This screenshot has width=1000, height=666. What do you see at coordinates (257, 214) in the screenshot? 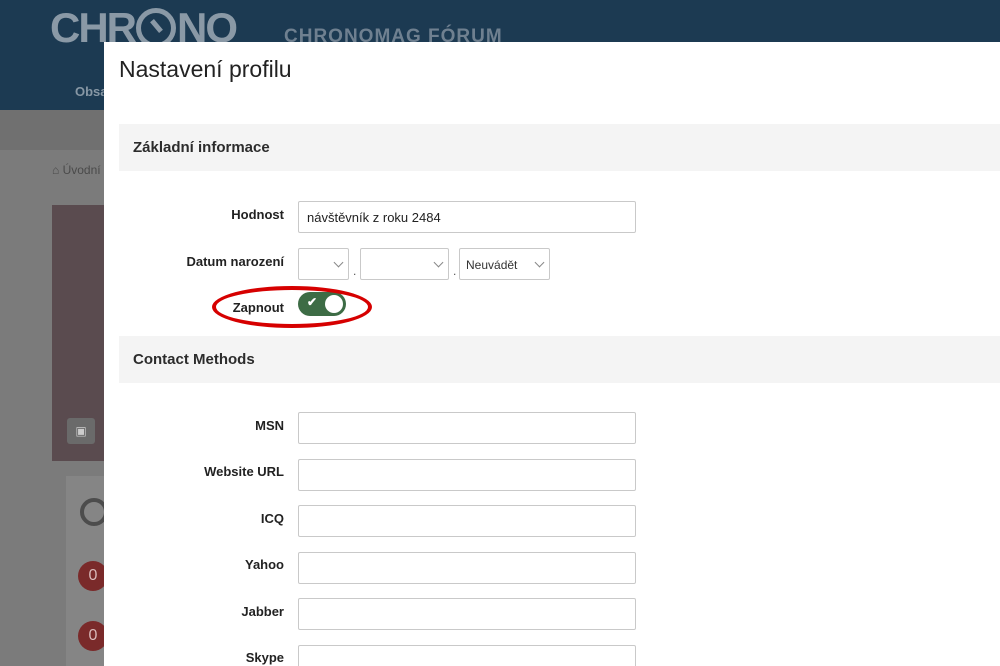
I see `rank-label: Hodnost` at bounding box center [257, 214].